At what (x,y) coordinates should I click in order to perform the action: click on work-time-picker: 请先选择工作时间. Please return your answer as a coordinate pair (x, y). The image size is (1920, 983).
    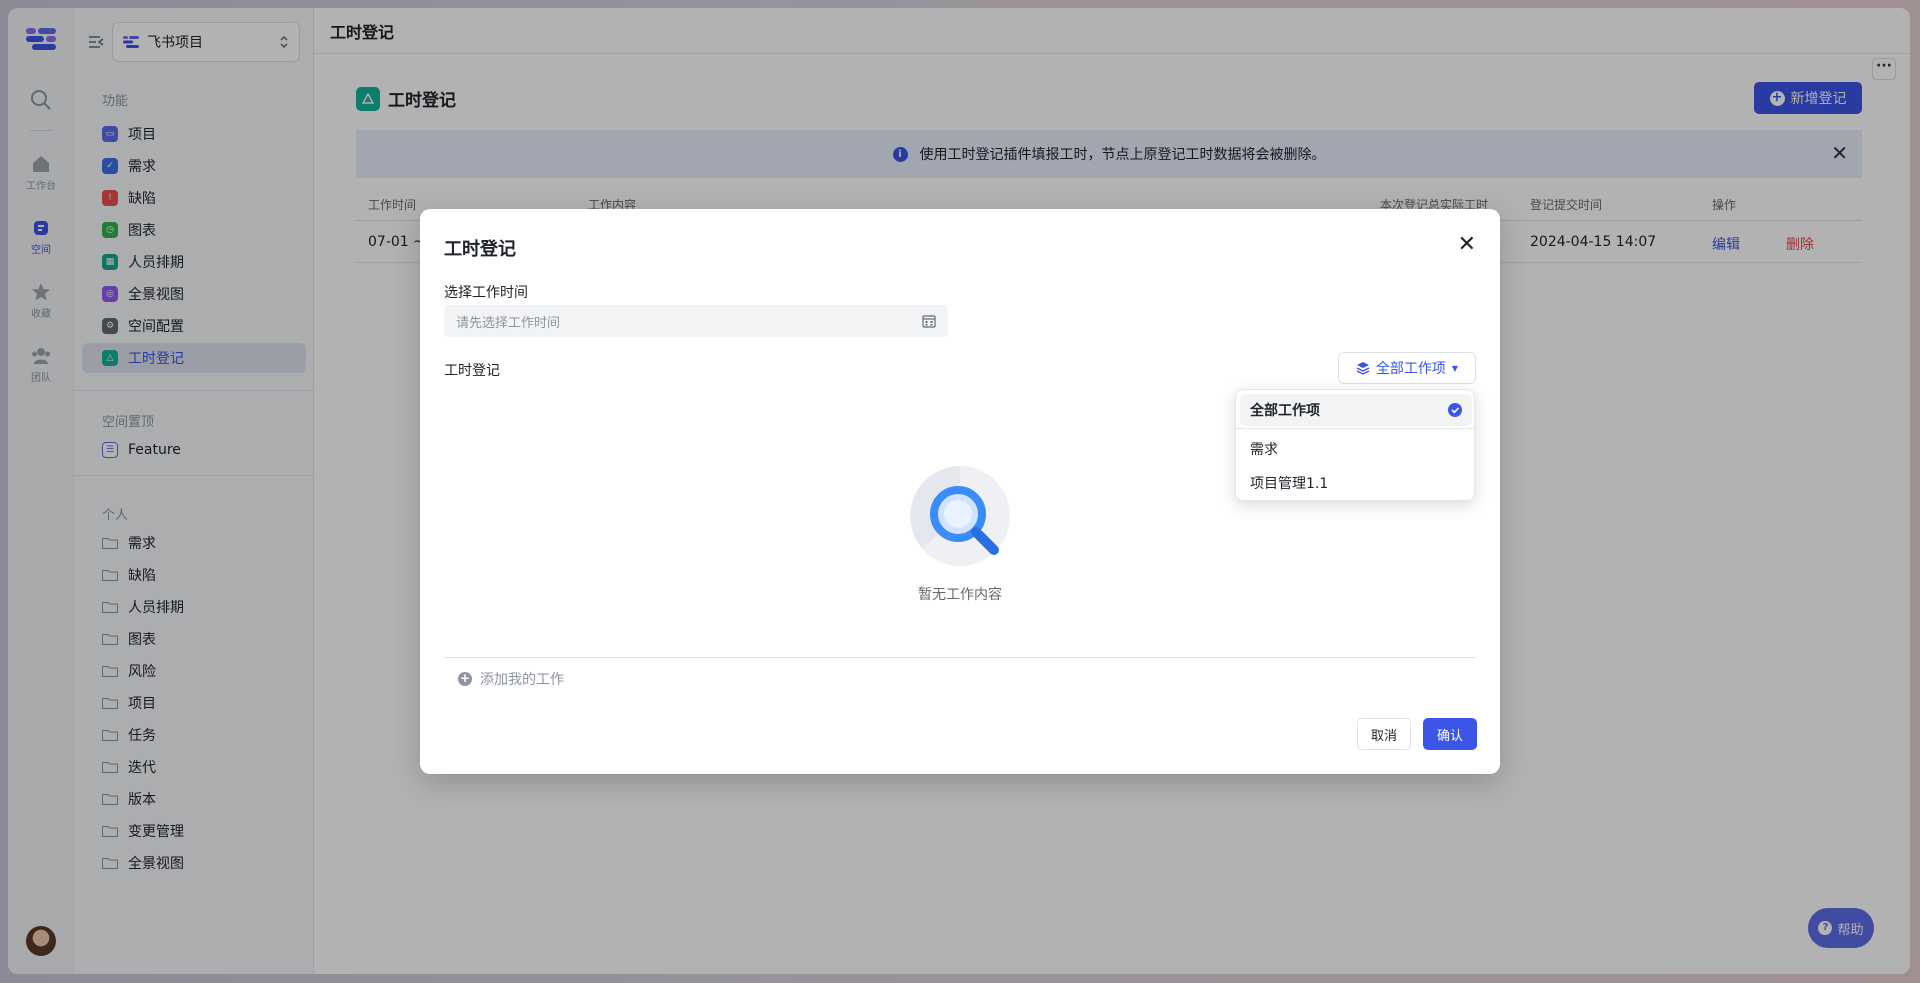
    Looking at the image, I should click on (696, 321).